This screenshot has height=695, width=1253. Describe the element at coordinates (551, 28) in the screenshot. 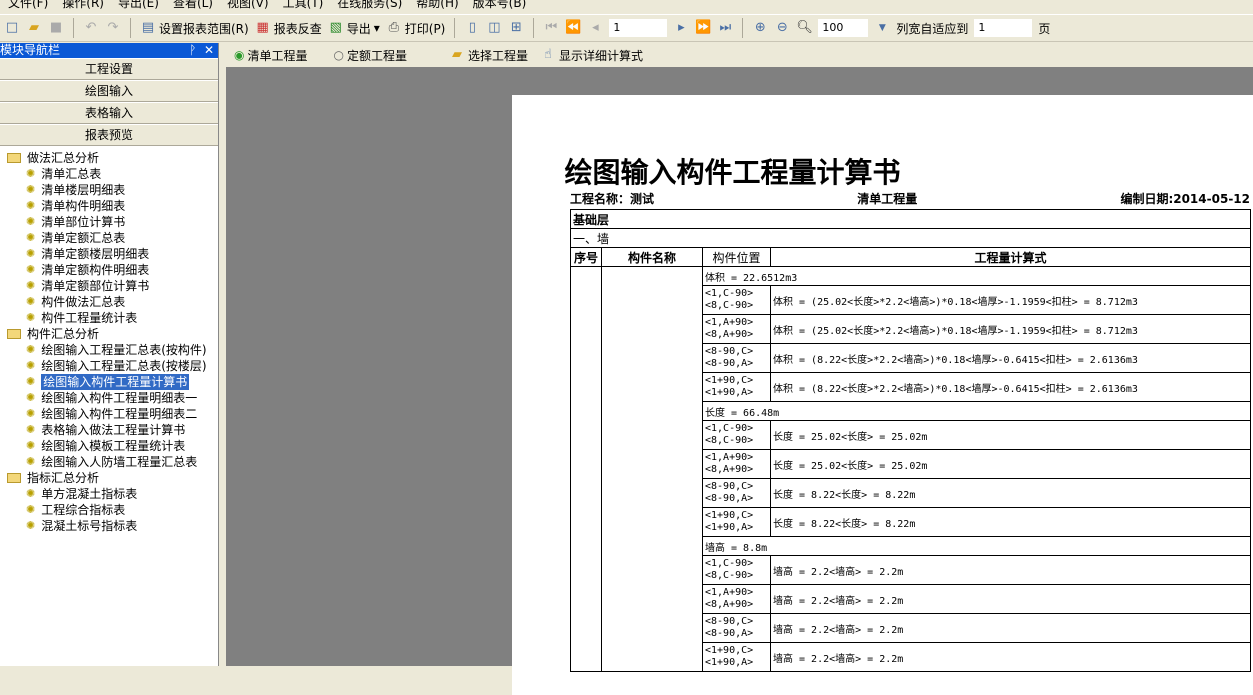

I see `first-page-icon: ⏮` at that location.